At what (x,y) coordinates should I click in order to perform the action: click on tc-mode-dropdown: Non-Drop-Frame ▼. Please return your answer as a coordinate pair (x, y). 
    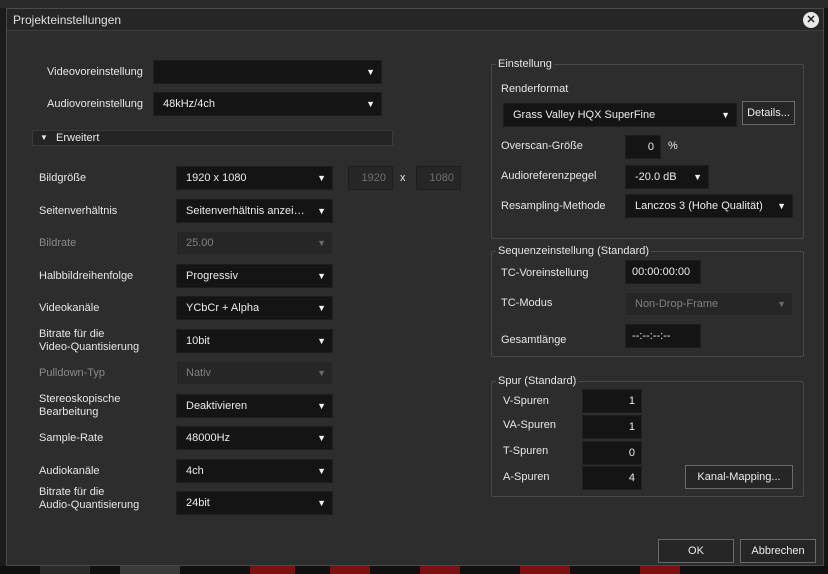
    Looking at the image, I should click on (709, 304).